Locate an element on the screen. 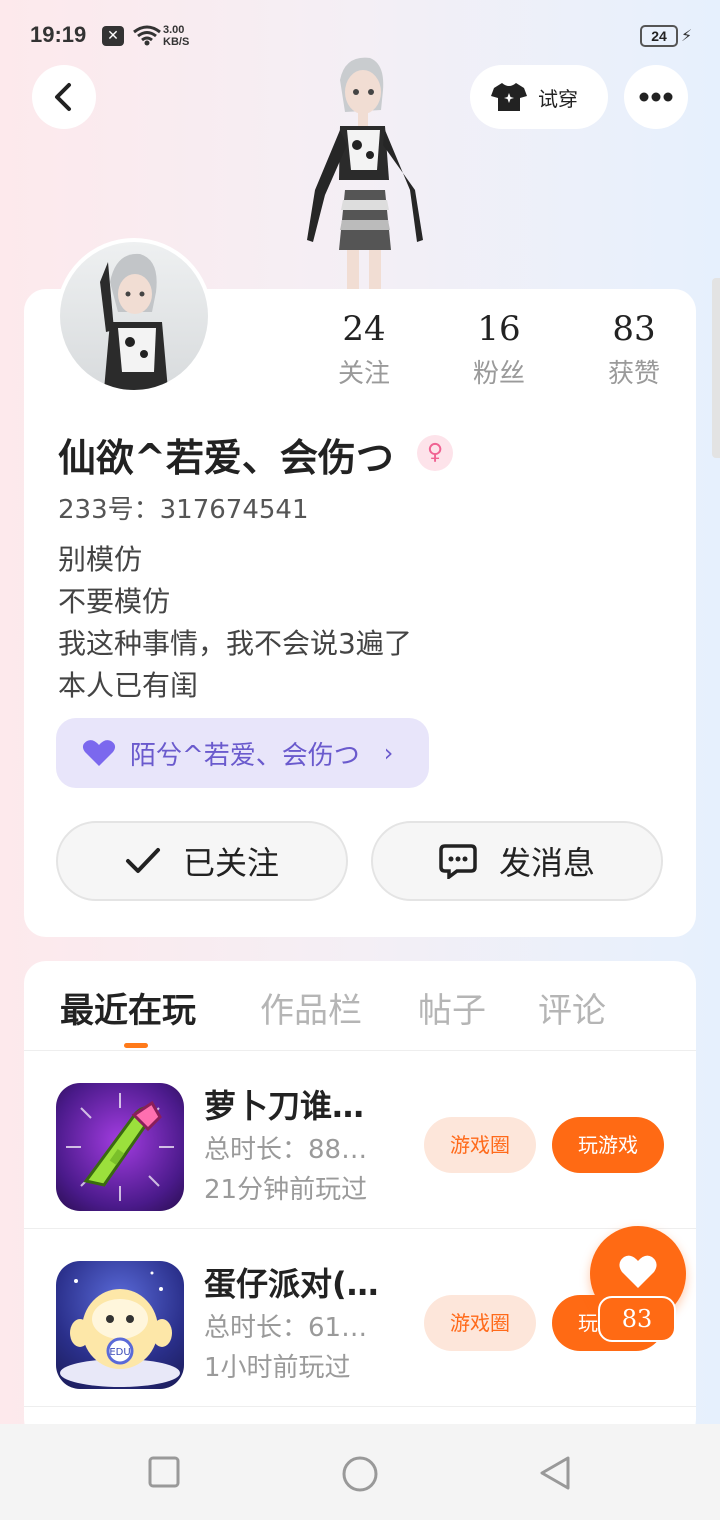 This screenshot has height=1520, width=720. tab-recently-played: 最近在玩 is located at coordinates (128, 1007).